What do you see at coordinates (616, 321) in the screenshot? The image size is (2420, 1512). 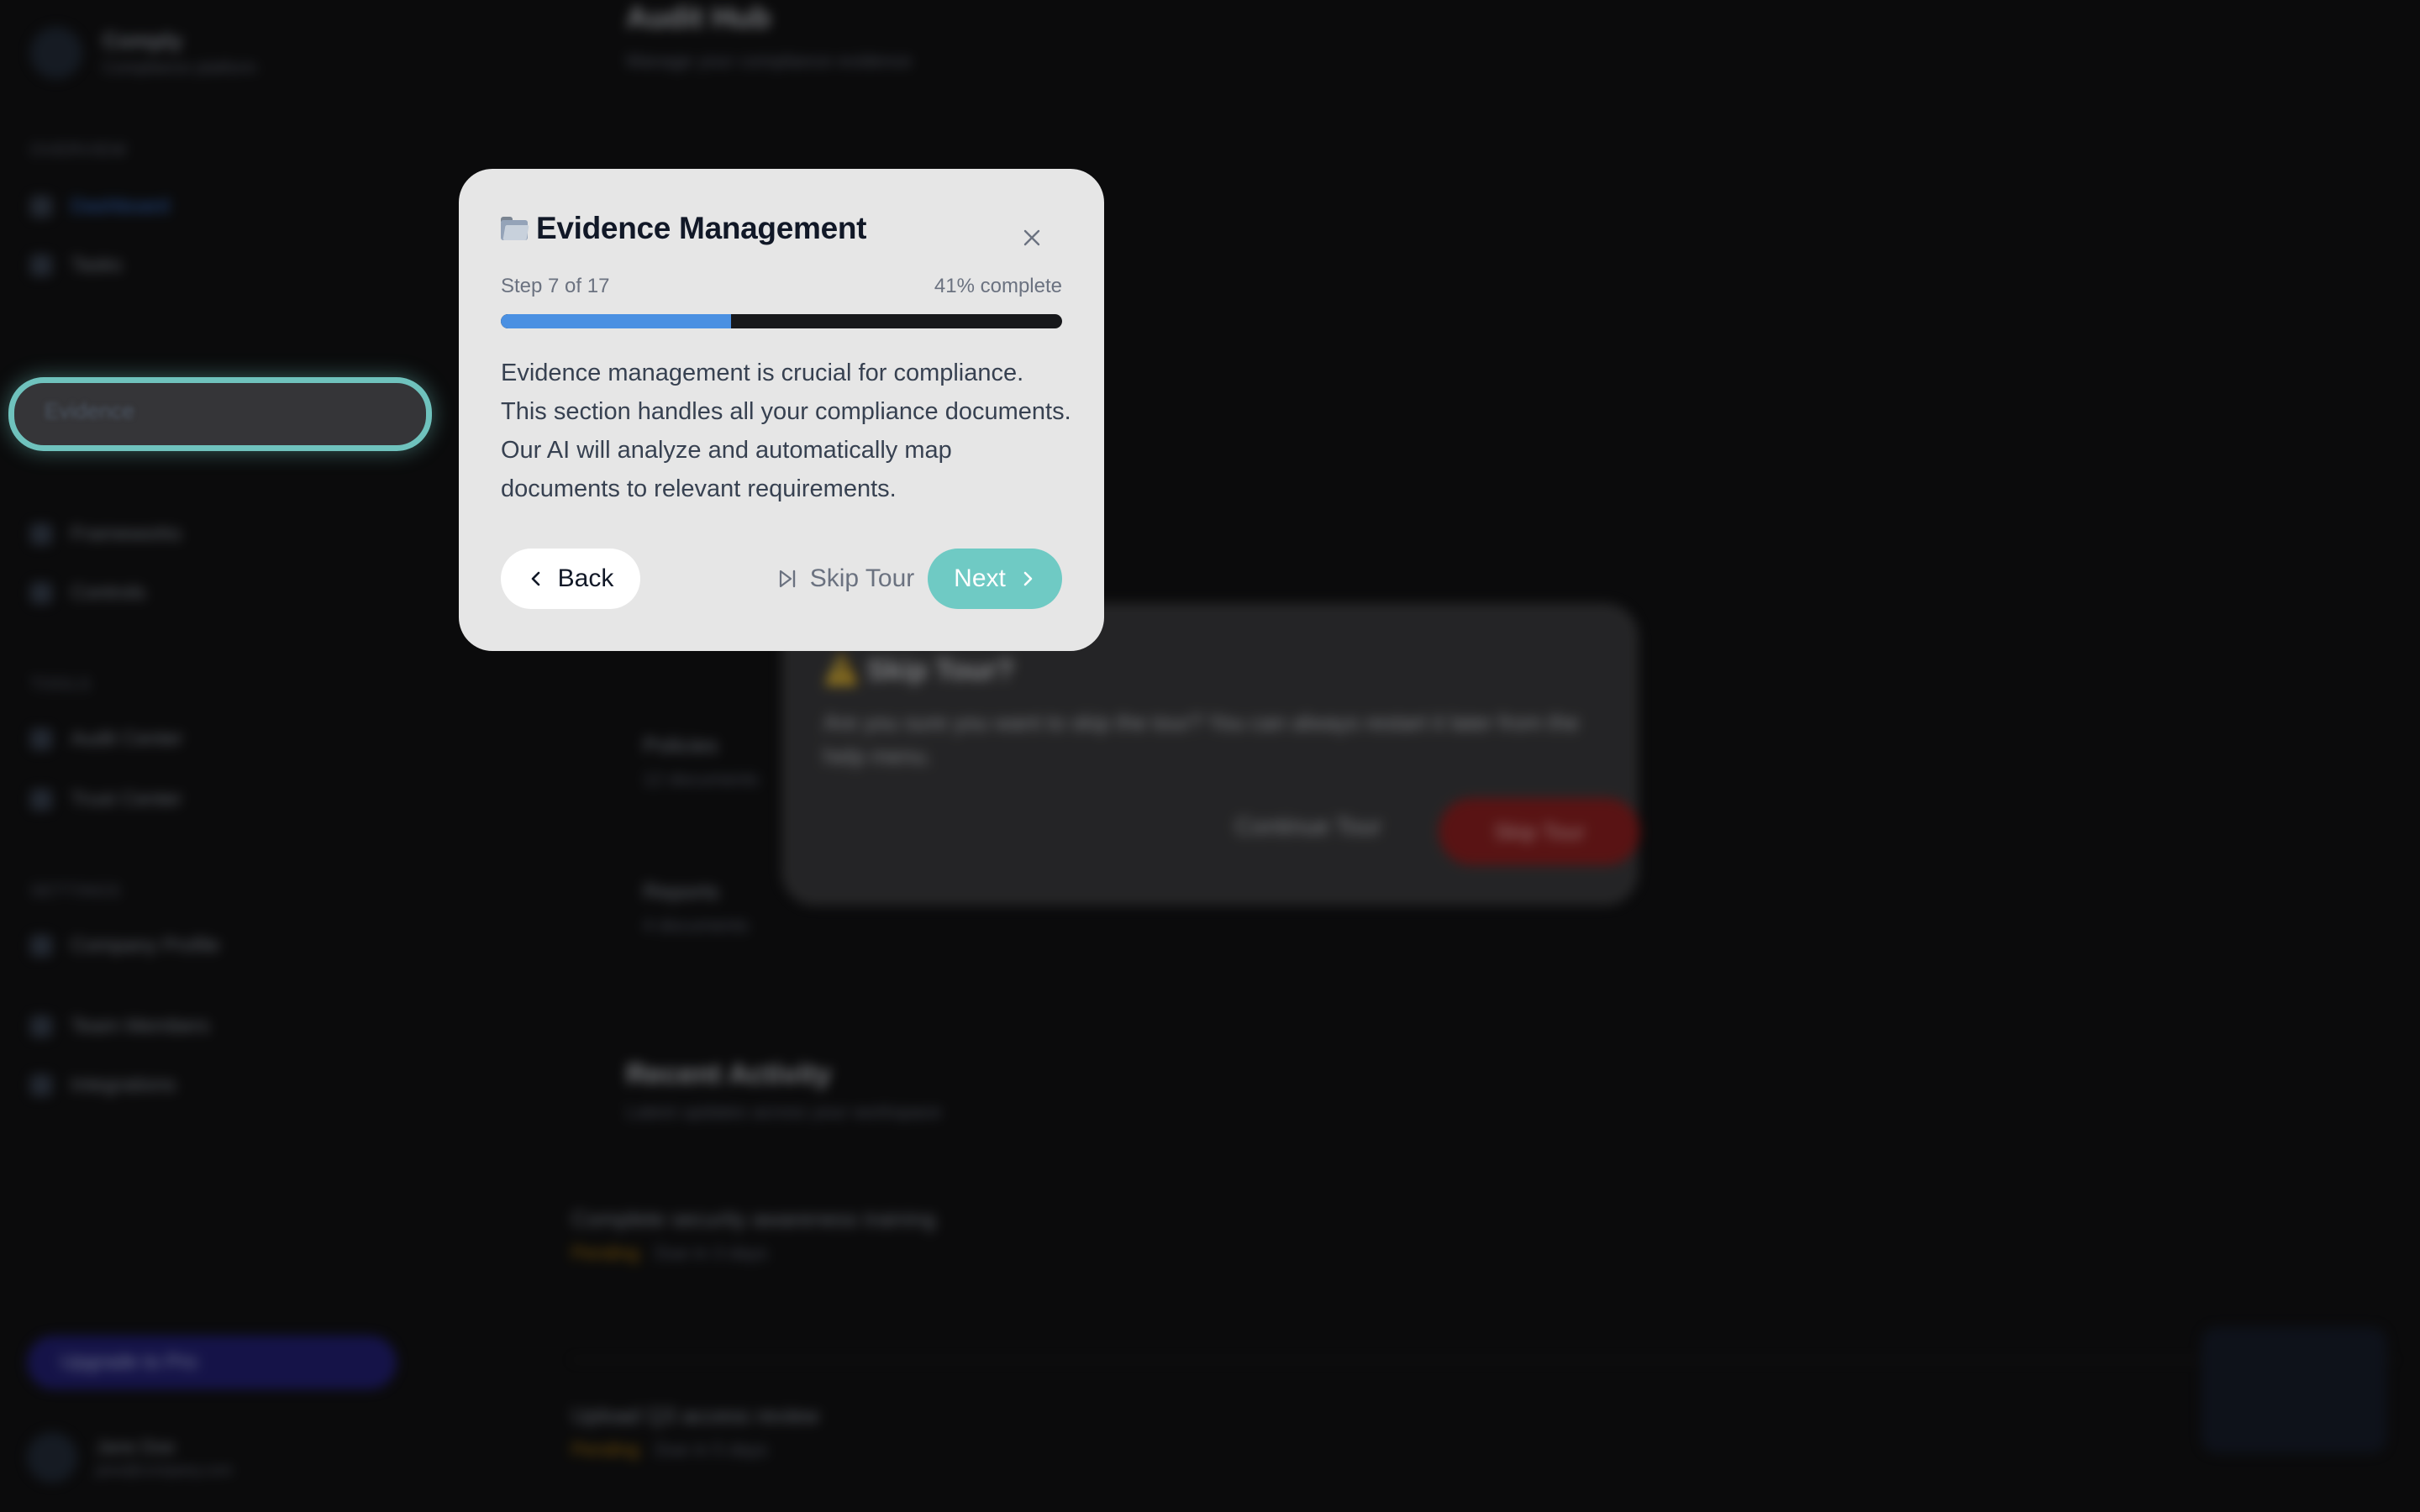 I see `progress-fill` at bounding box center [616, 321].